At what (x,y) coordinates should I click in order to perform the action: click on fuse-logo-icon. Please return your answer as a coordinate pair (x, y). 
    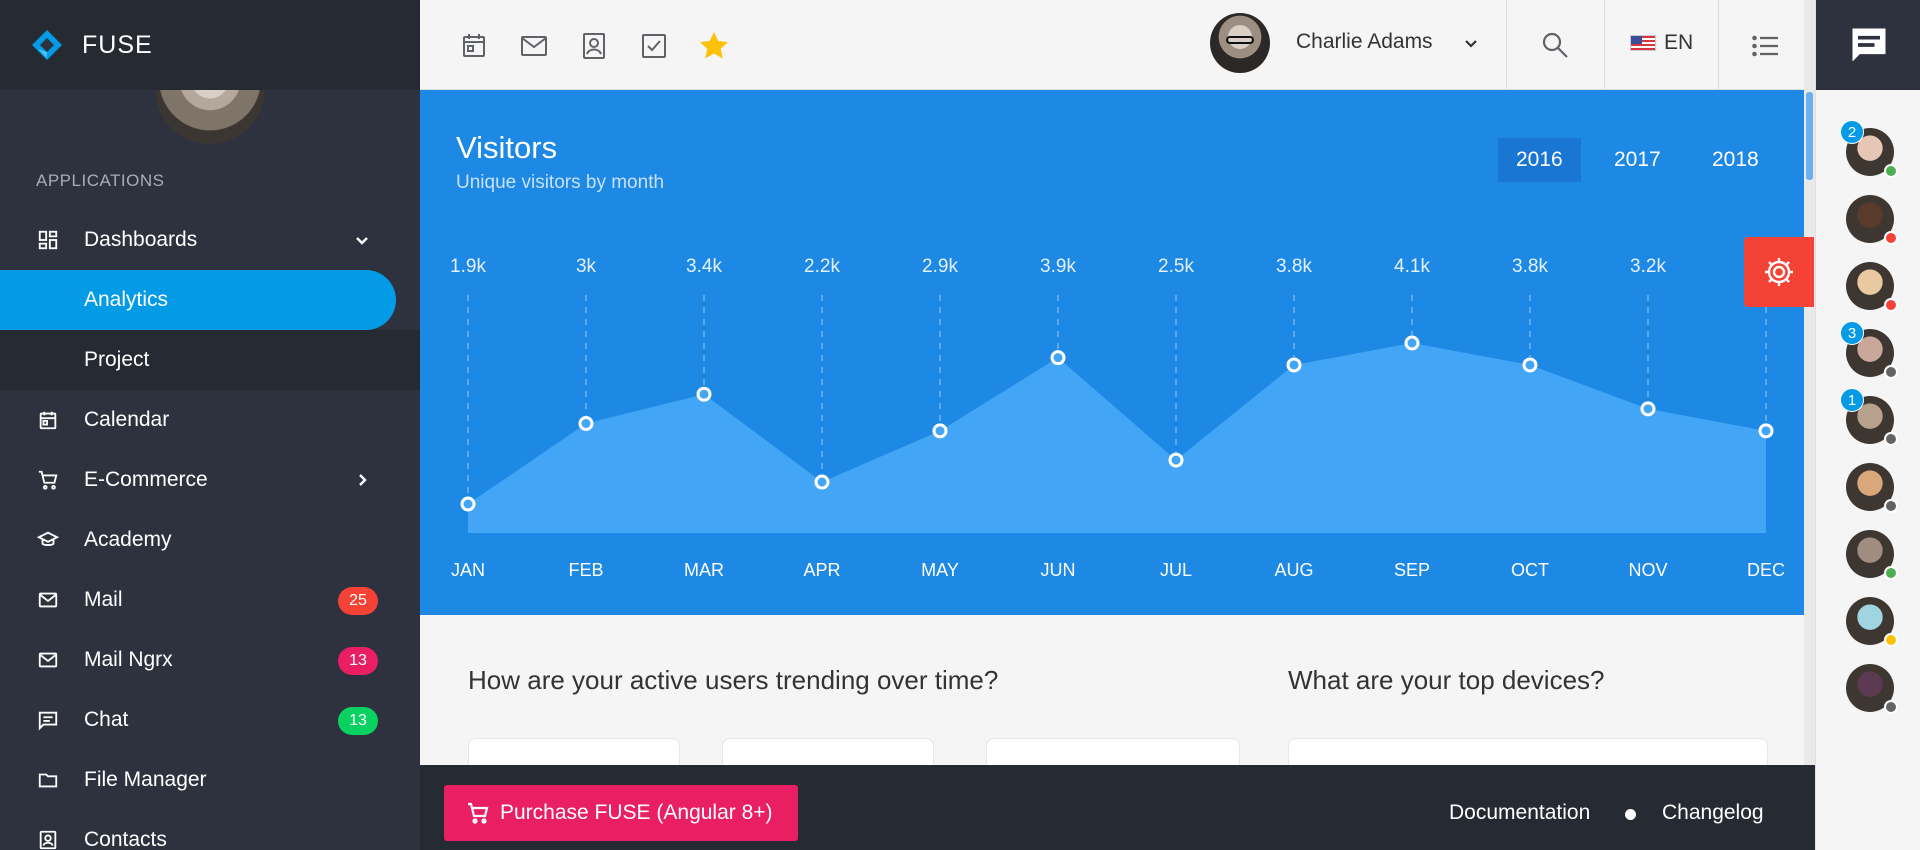
    Looking at the image, I should click on (47, 45).